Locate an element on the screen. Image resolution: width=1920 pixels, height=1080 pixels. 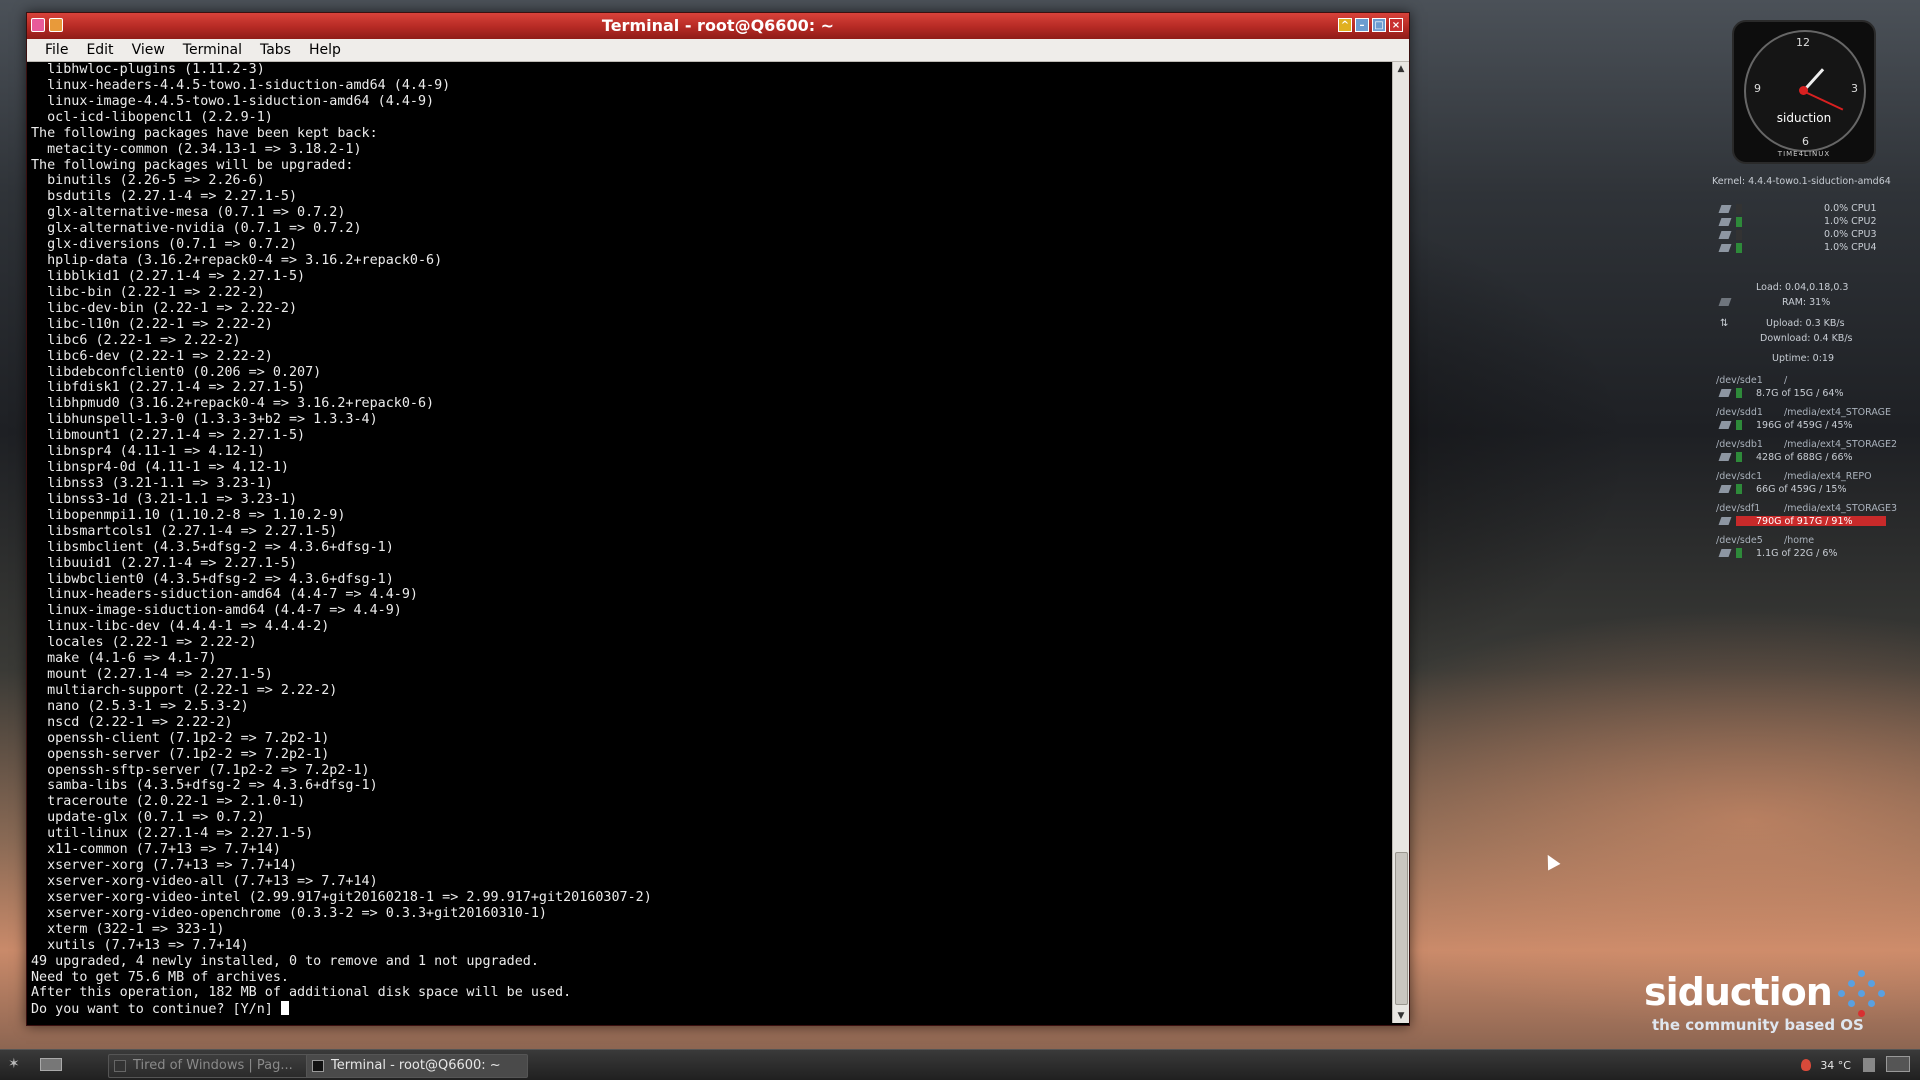
ram-icon is located at coordinates (1725, 302).